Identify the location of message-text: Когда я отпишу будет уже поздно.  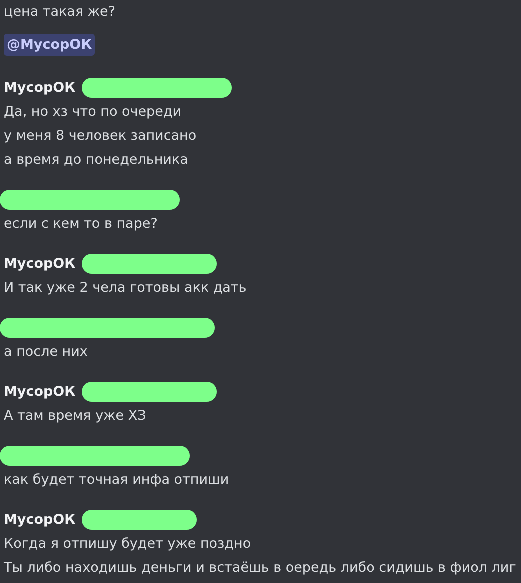
(128, 544).